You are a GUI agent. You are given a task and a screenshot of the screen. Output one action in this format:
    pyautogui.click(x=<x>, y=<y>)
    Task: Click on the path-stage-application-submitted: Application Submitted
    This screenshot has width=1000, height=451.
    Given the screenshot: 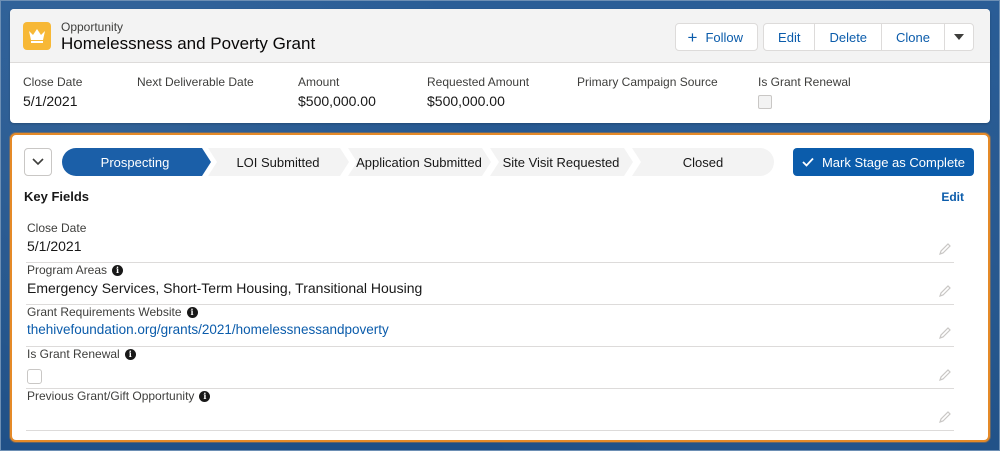 What is the action you would take?
    pyautogui.click(x=419, y=162)
    